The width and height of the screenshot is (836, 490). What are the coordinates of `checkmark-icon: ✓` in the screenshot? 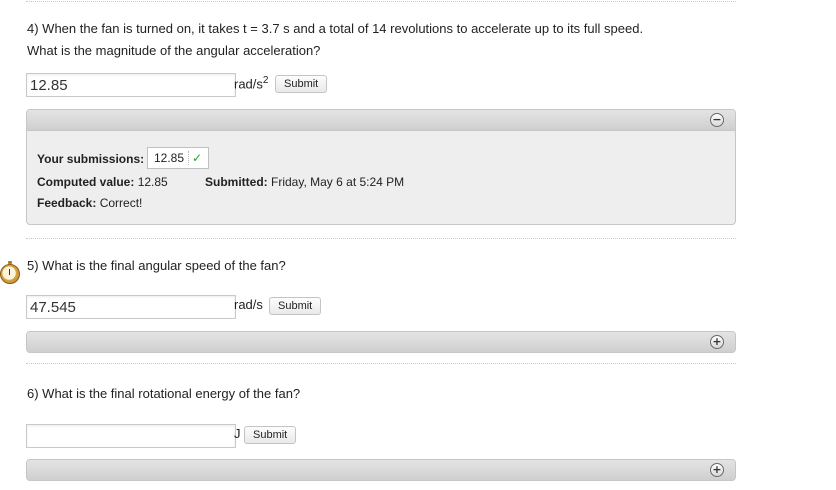 It's located at (195, 158).